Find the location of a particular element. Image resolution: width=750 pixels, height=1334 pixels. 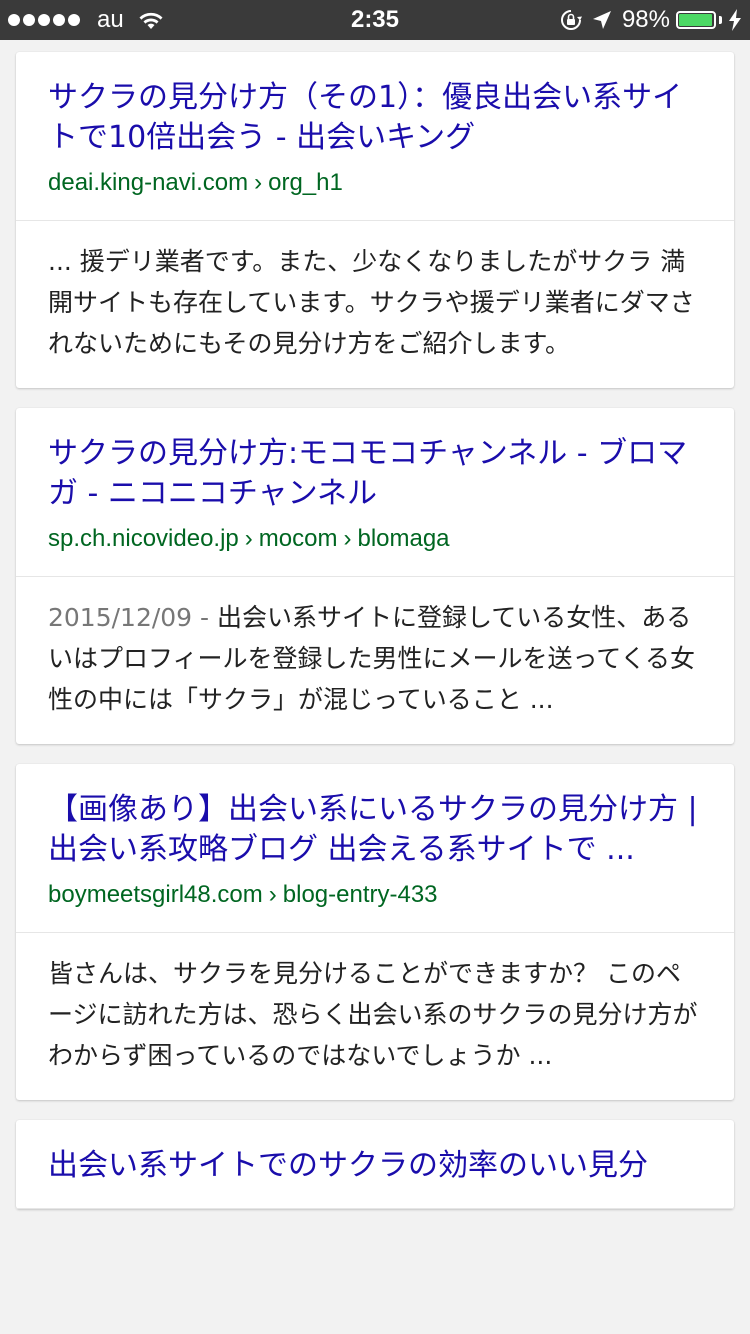

result-title-link: サクラの見分け方:モコモコチャンネル - ブロマガ - ニコニコチャンネル is located at coordinates (375, 474).